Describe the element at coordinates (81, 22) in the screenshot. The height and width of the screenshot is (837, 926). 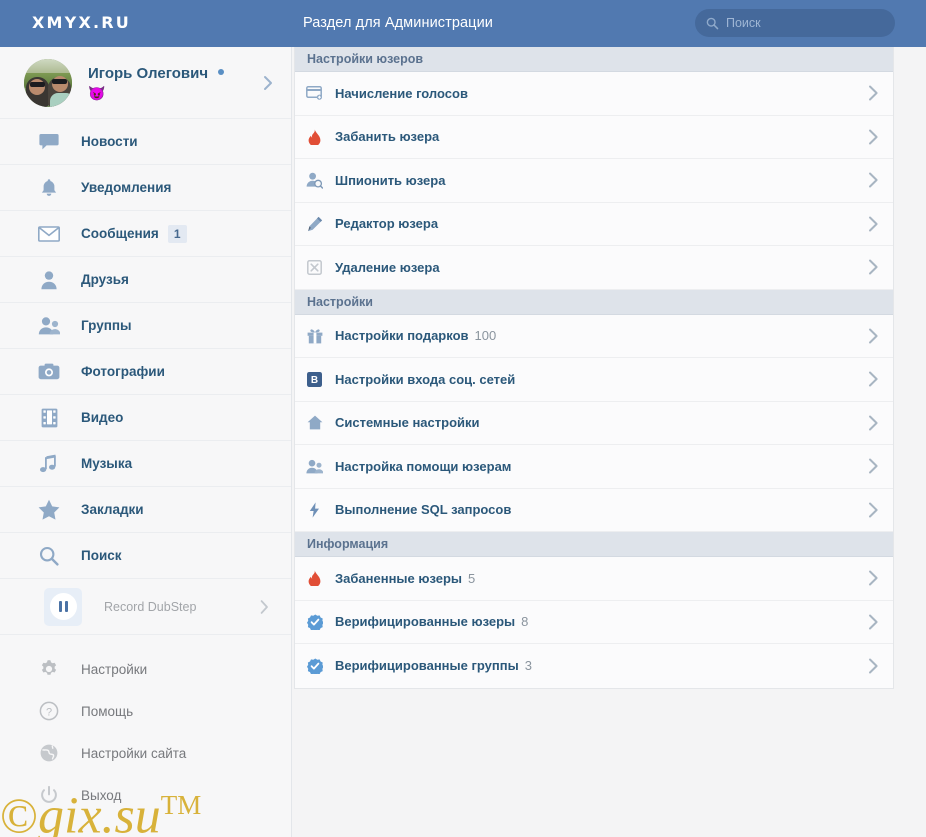
I see `site-logo: XMYX.RU` at that location.